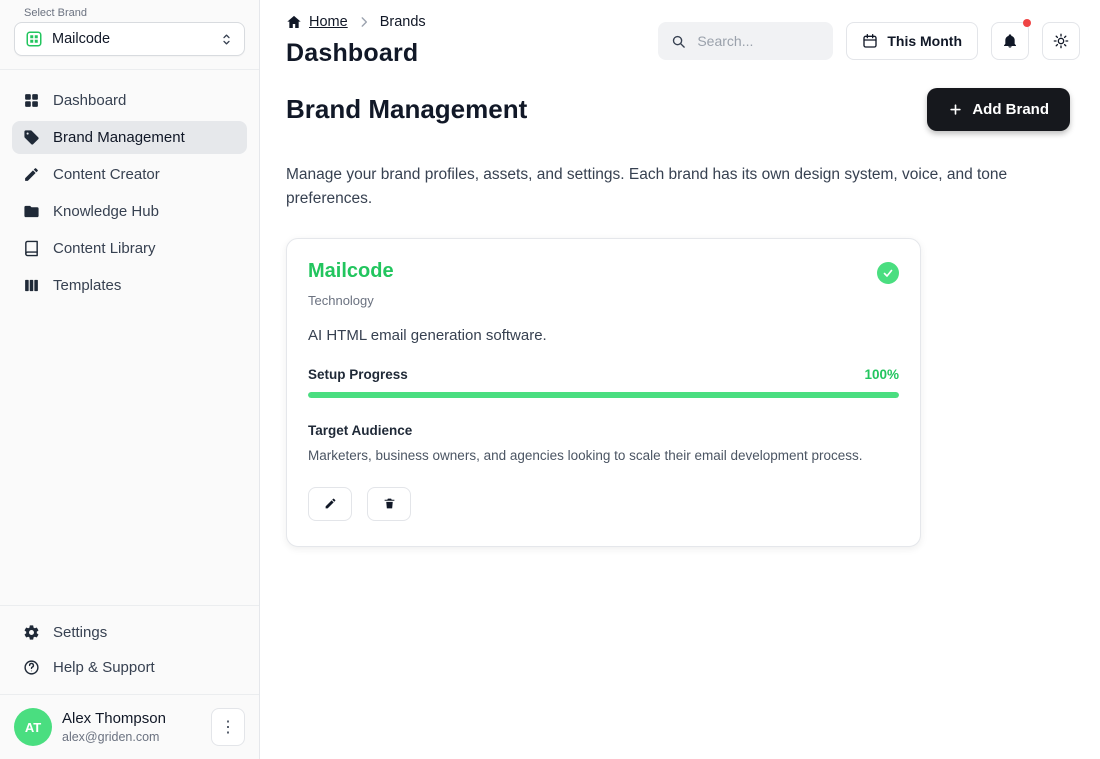 Image resolution: width=1100 pixels, height=759 pixels. Describe the element at coordinates (1027, 23) in the screenshot. I see `notification-dot` at that location.